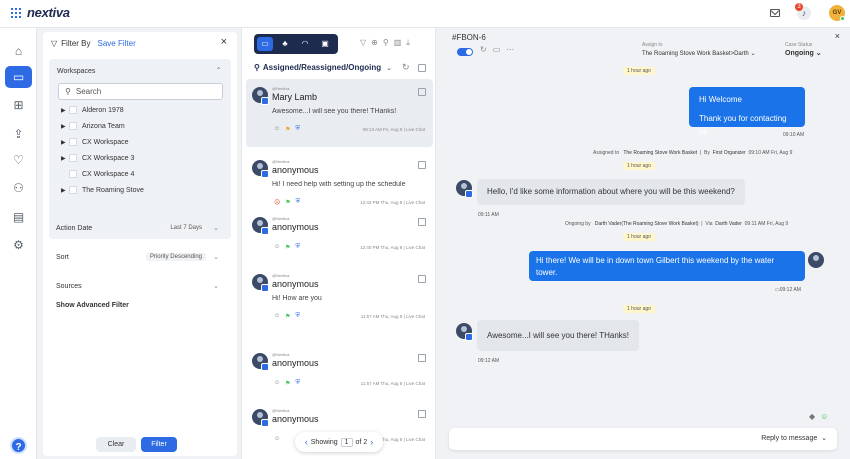 This screenshot has width=850, height=459. What do you see at coordinates (97, 174) in the screenshot?
I see `workspace-item: CX Workspace 4` at bounding box center [97, 174].